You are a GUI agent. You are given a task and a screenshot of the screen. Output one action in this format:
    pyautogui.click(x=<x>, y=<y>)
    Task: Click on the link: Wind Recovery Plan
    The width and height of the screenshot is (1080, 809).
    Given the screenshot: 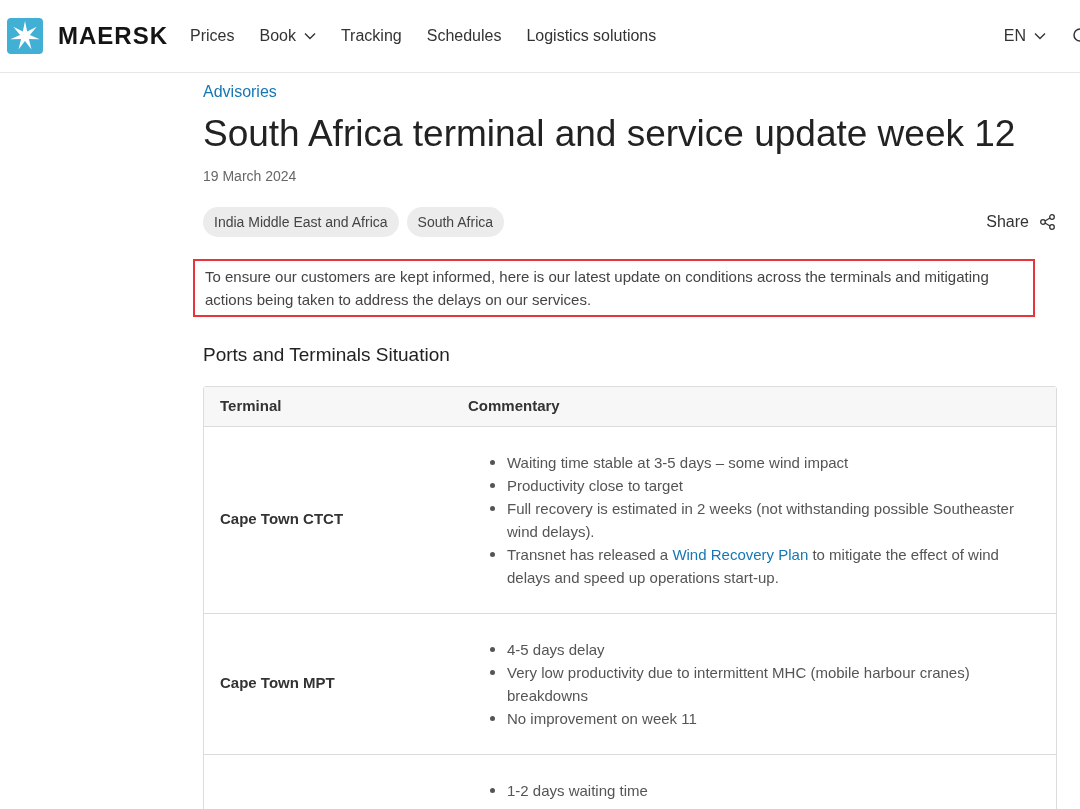 What is the action you would take?
    pyautogui.click(x=740, y=554)
    